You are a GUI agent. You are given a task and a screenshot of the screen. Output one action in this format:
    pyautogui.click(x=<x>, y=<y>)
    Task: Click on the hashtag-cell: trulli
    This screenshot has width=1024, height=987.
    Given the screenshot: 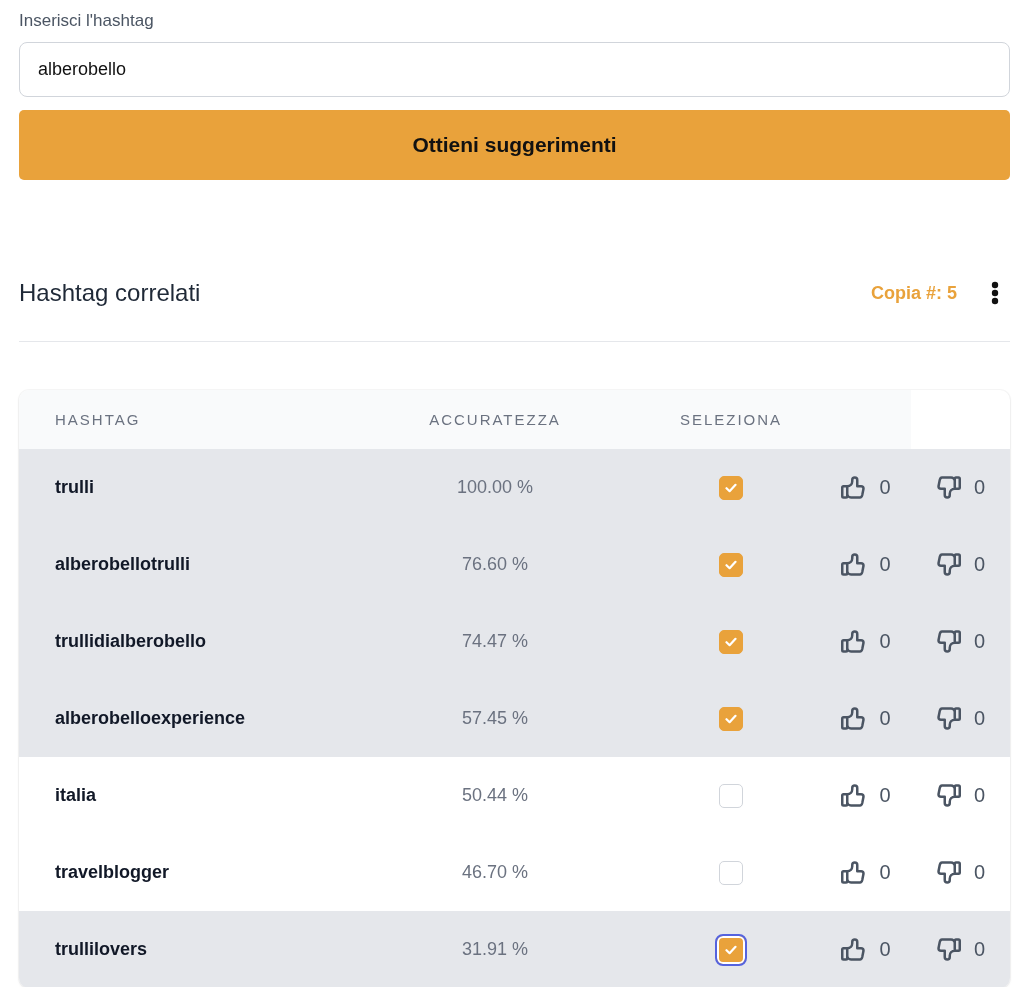 What is the action you would take?
    pyautogui.click(x=74, y=487)
    